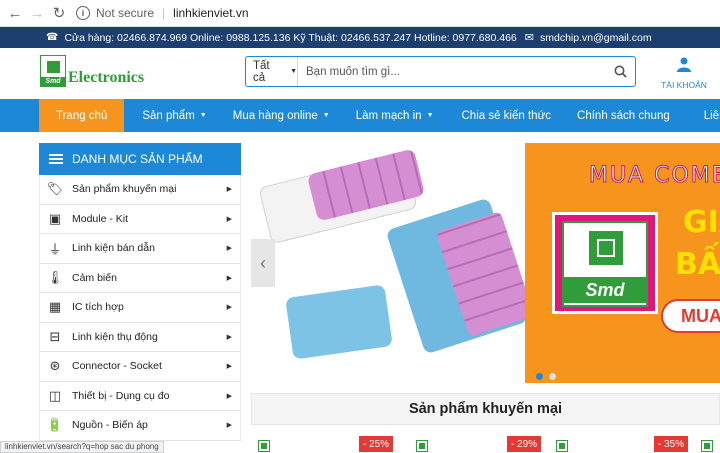  Describe the element at coordinates (55, 336) in the screenshot. I see `capacitor-icon: ⊟` at that location.